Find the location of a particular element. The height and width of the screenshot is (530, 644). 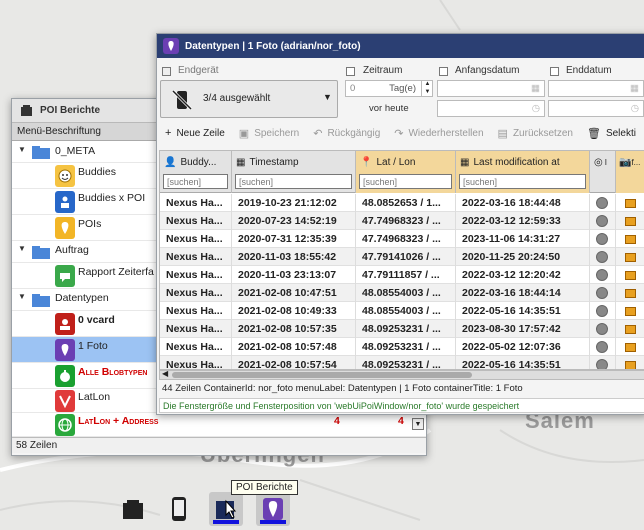

dock-foto-button is located at coordinates (273, 509).